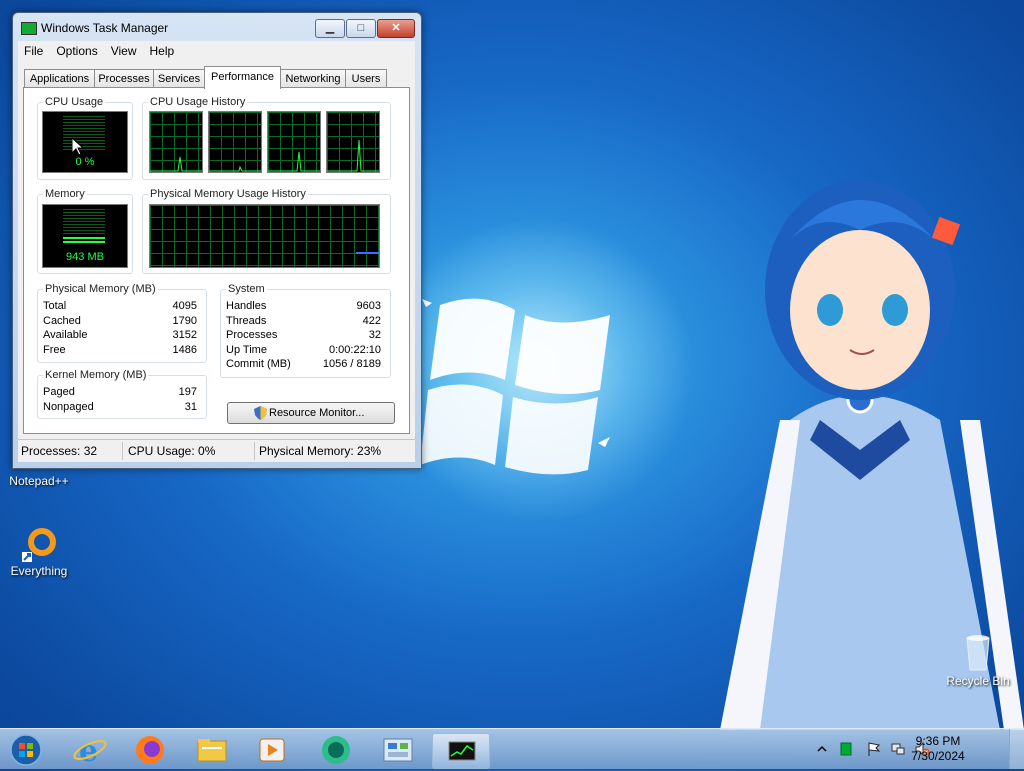 The width and height of the screenshot is (1024, 771). Describe the element at coordinates (85, 257) in the screenshot. I see `memory-value: 943 MB` at that location.